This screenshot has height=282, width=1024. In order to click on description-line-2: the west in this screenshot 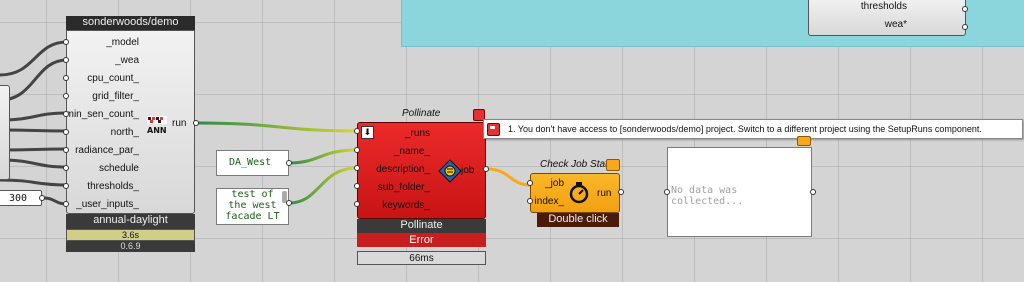, I will do `click(252, 205)`.